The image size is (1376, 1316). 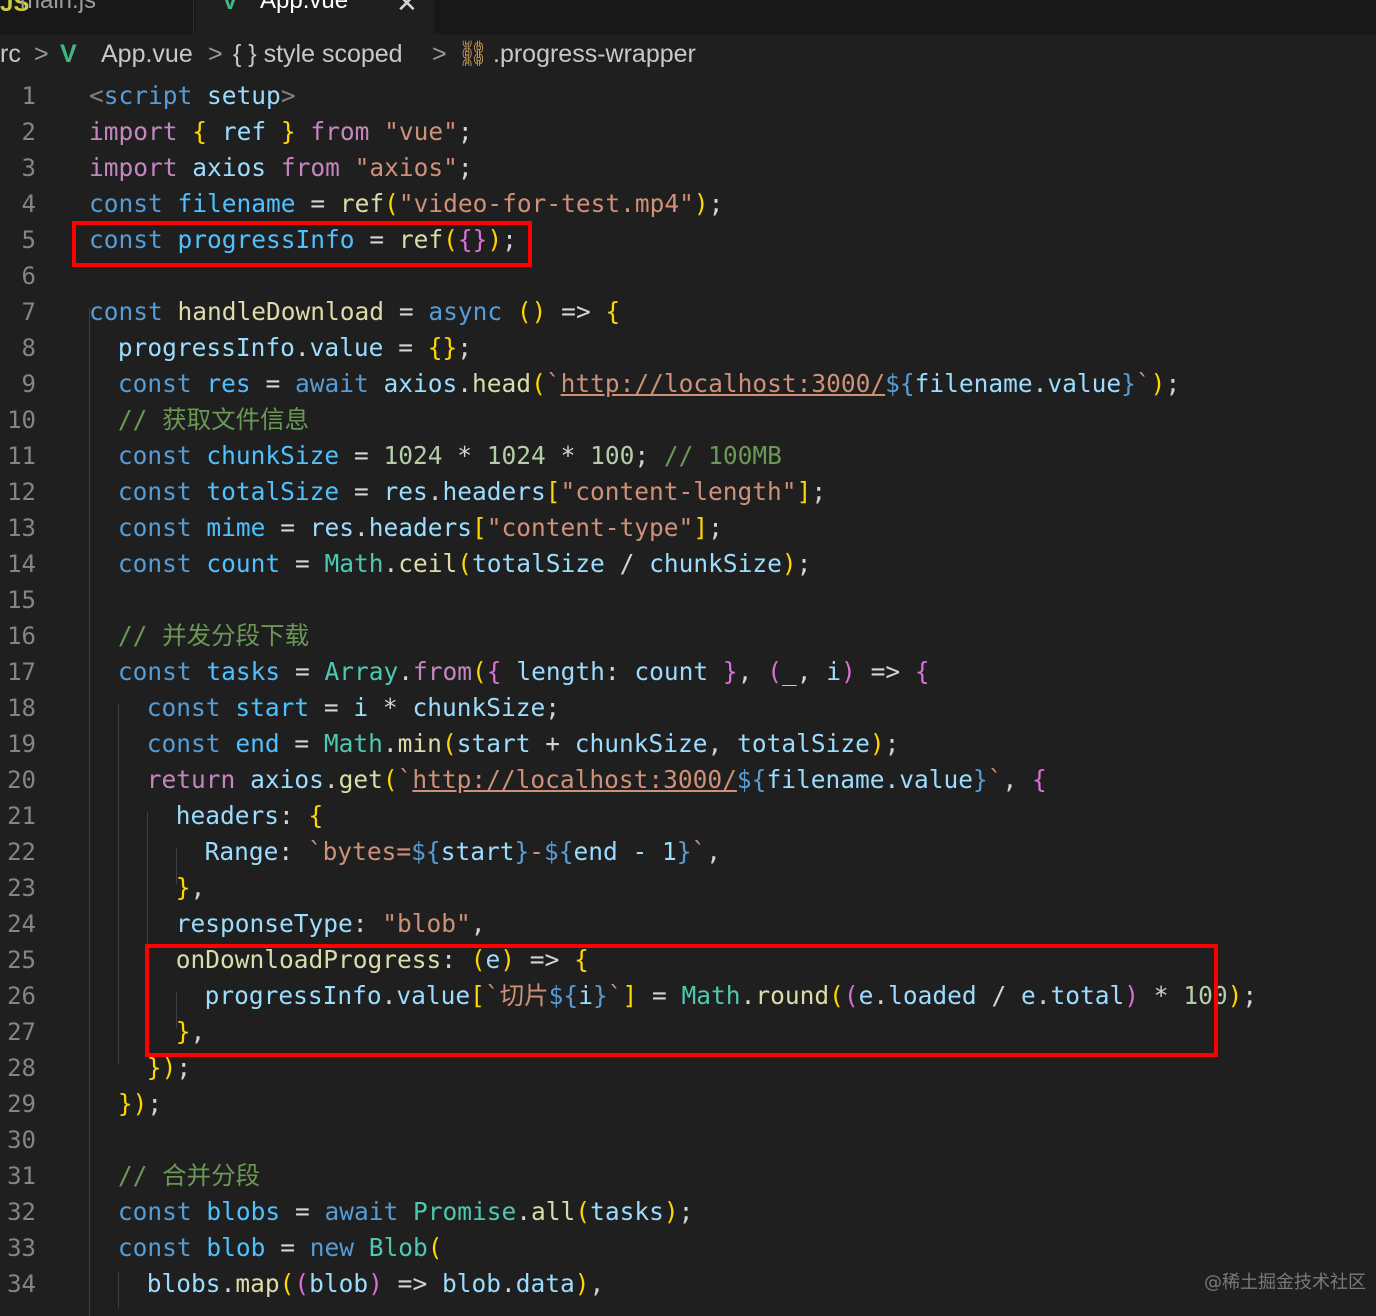 I want to click on breadcrumb-section: { } style scoped, so click(x=318, y=54).